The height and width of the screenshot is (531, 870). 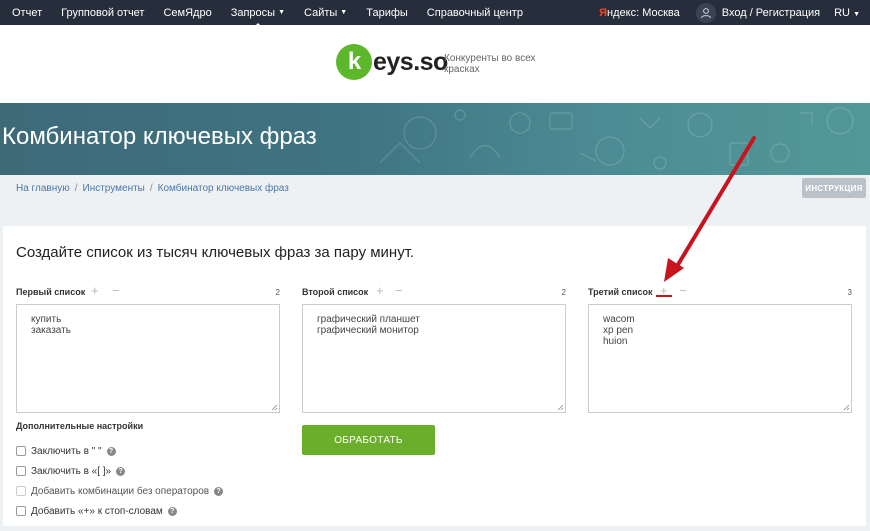 I want to click on list-column-first: Первый список + − 2 купить заказать, so click(x=148, y=348).